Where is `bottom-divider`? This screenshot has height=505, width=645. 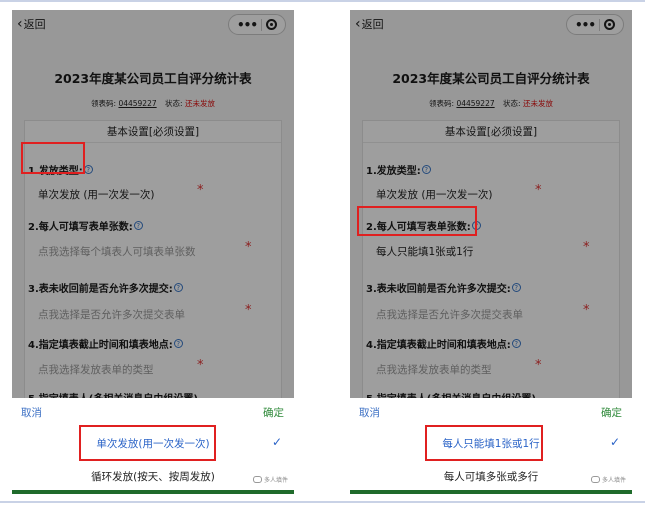 bottom-divider is located at coordinates (322, 502).